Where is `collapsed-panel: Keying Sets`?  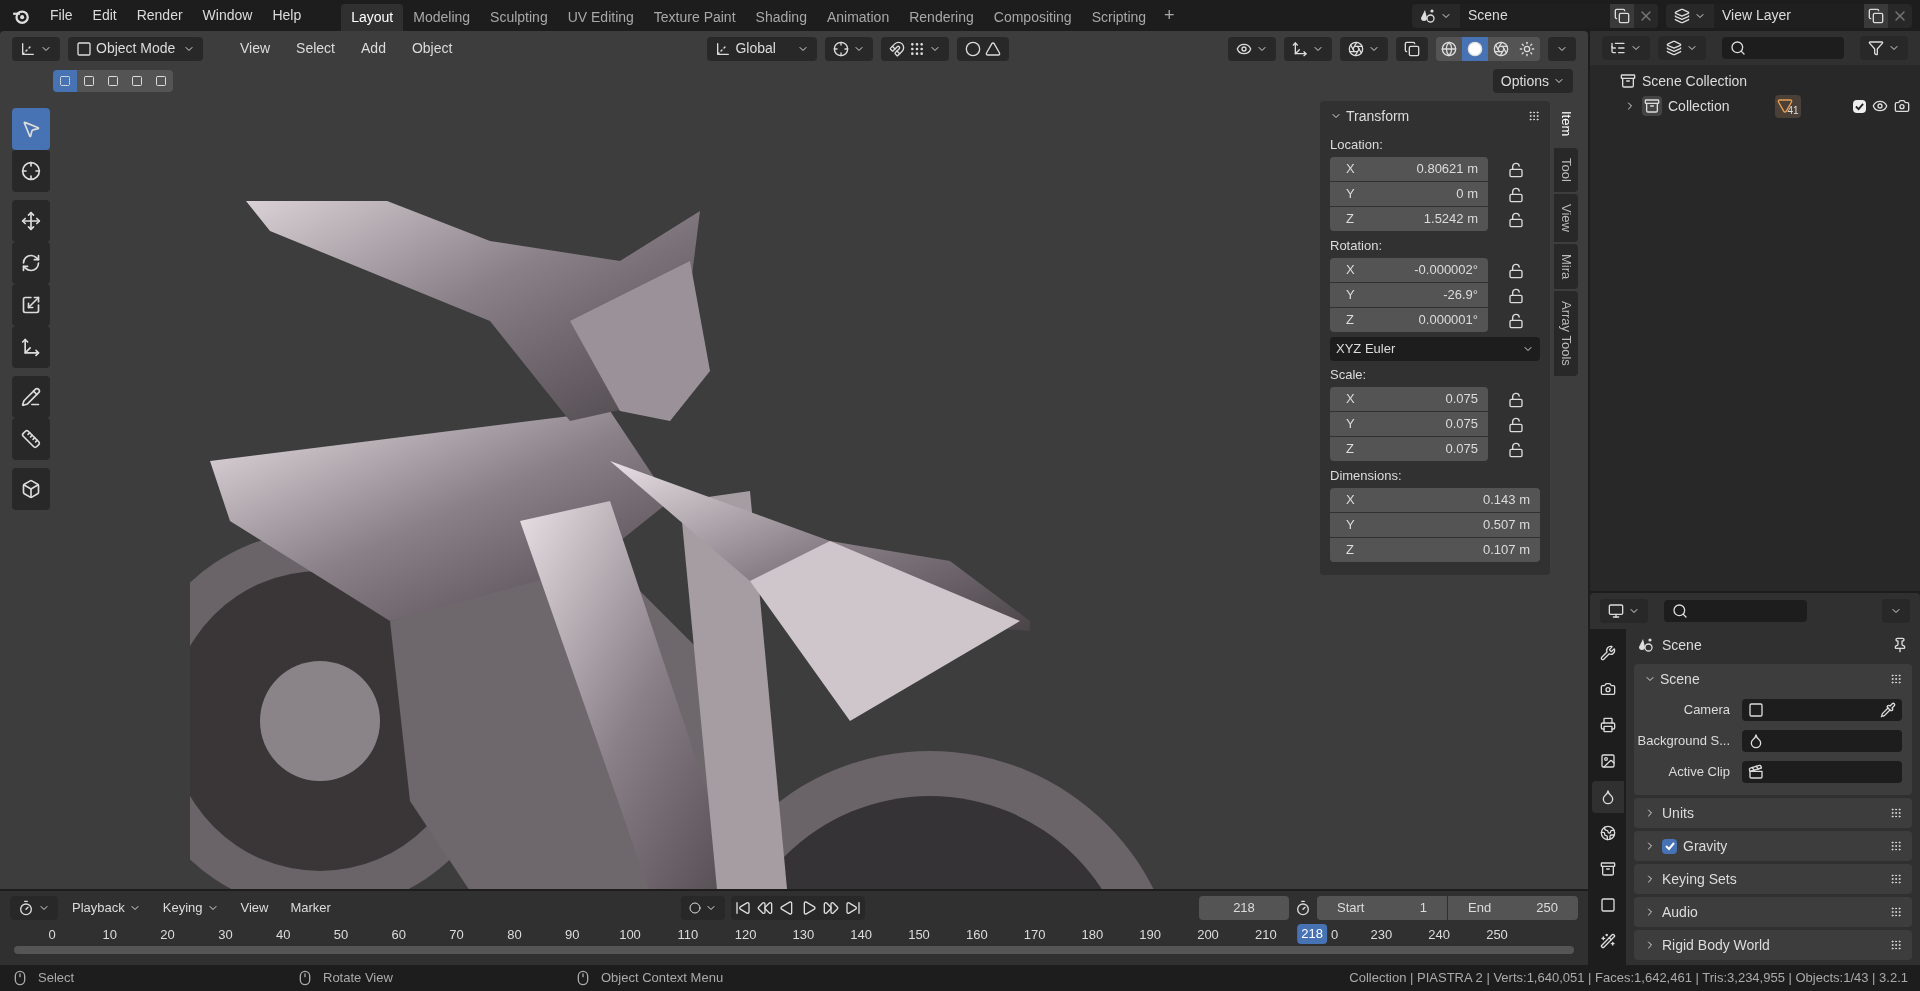 collapsed-panel: Keying Sets is located at coordinates (1773, 879).